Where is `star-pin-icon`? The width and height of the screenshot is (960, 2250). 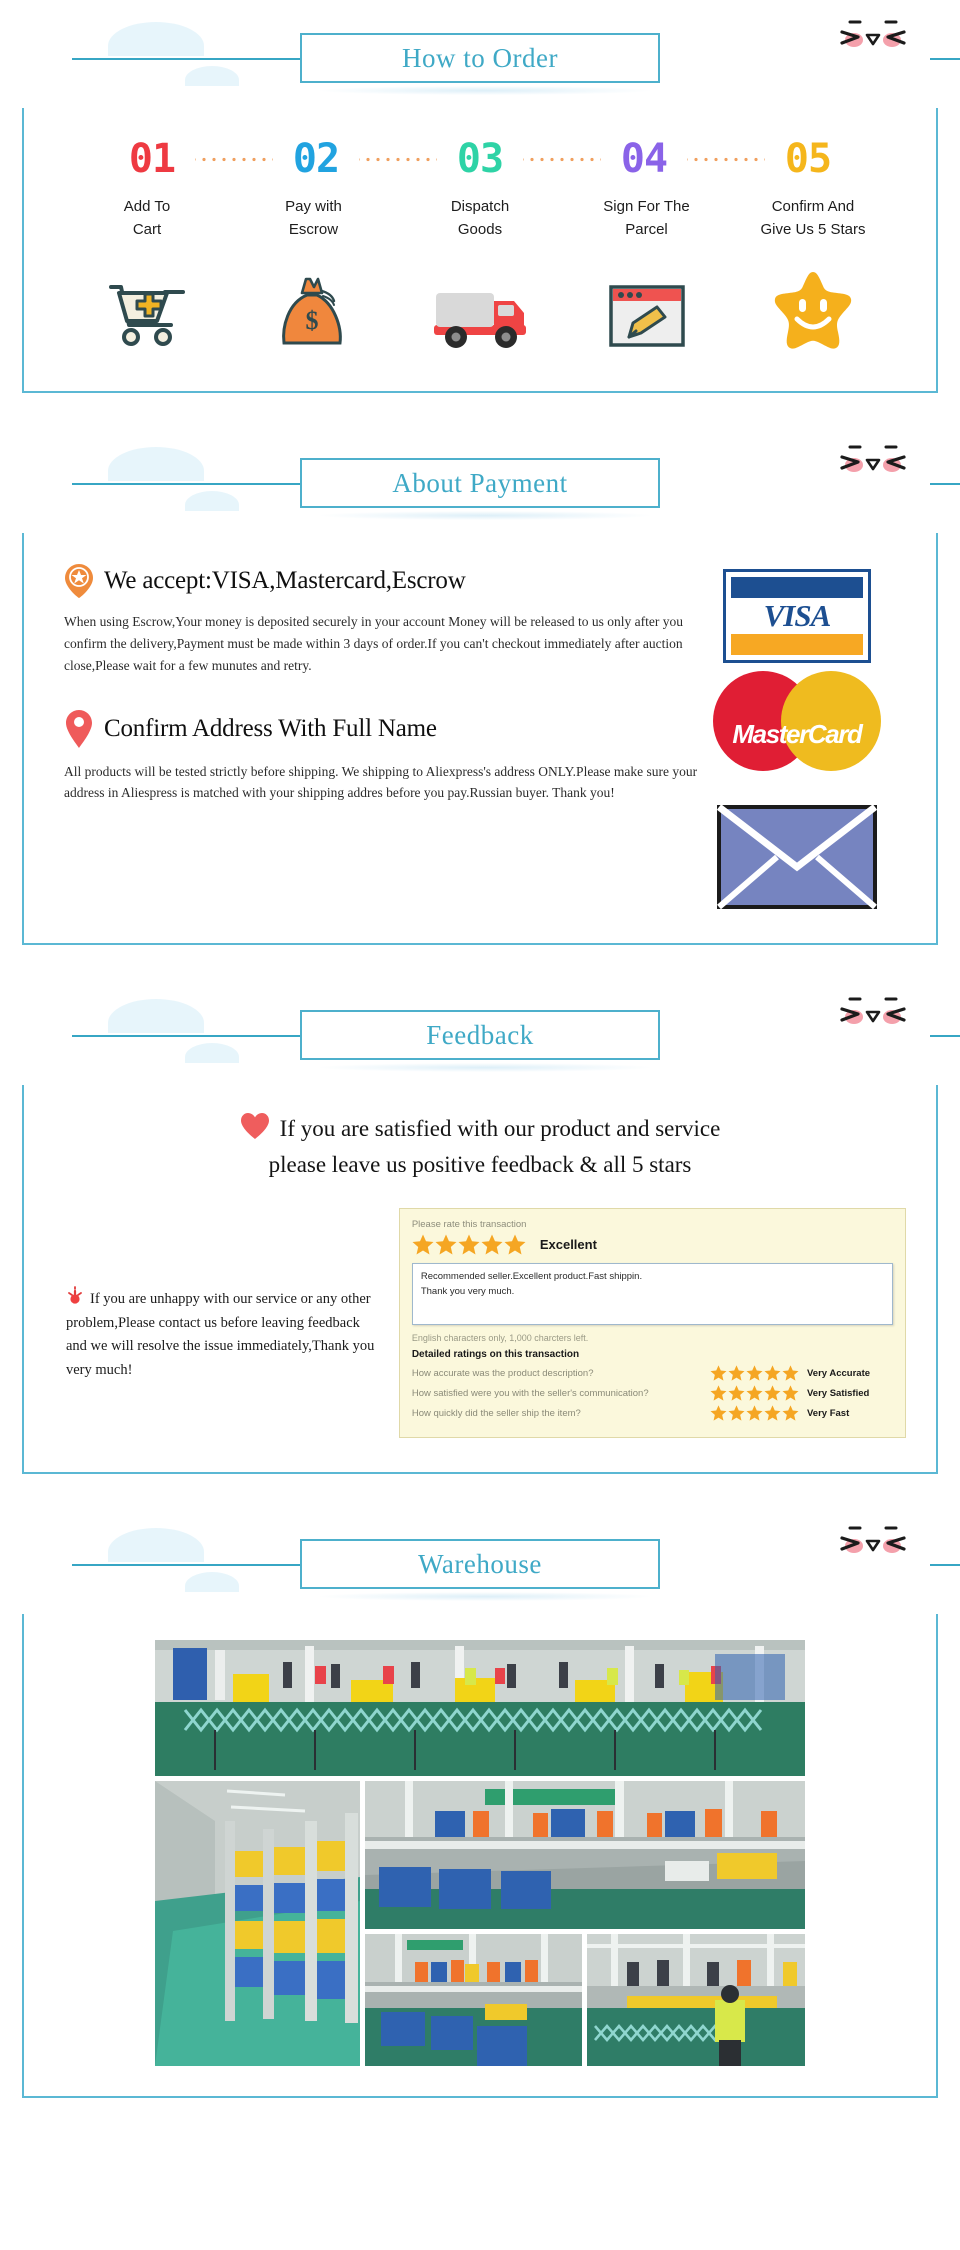 star-pin-icon is located at coordinates (79, 581).